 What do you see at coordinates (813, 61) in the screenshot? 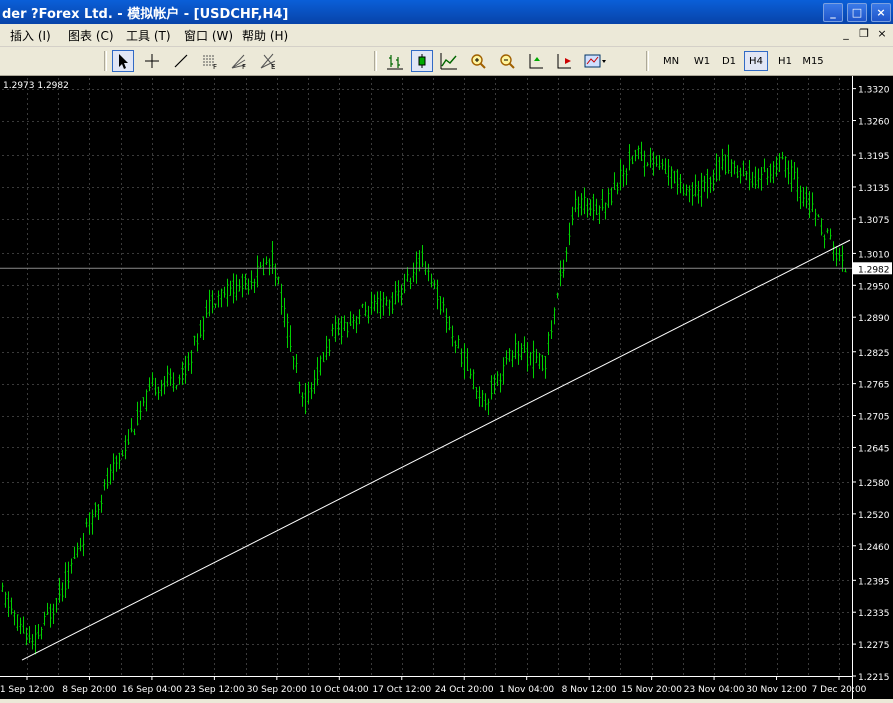
I see `timeframe-m15: M15` at bounding box center [813, 61].